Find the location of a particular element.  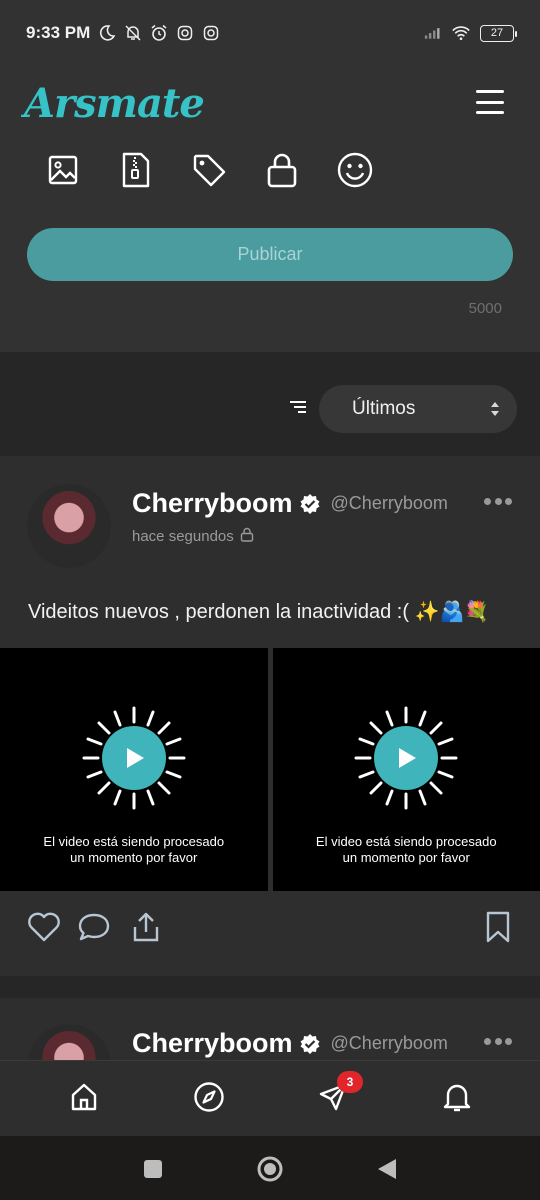

post-meta: hace segundos is located at coordinates (193, 536).